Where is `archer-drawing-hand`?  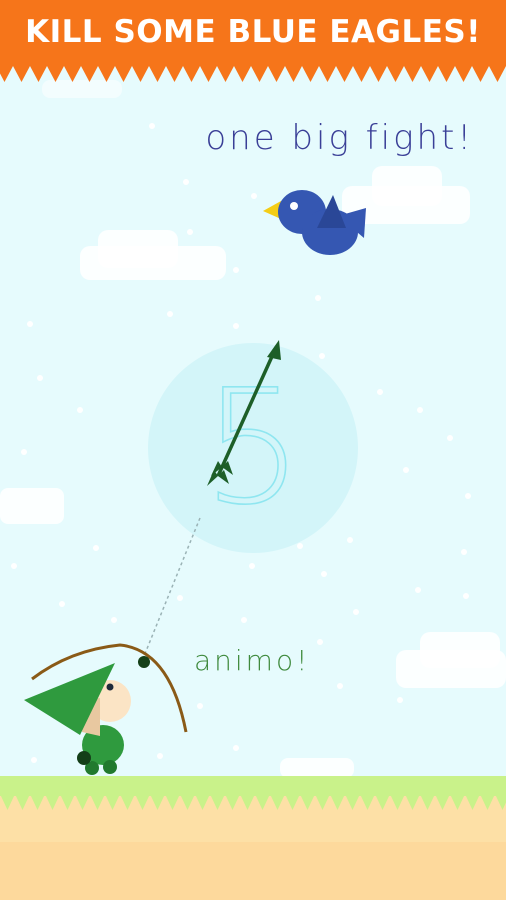
archer-drawing-hand is located at coordinates (144, 662).